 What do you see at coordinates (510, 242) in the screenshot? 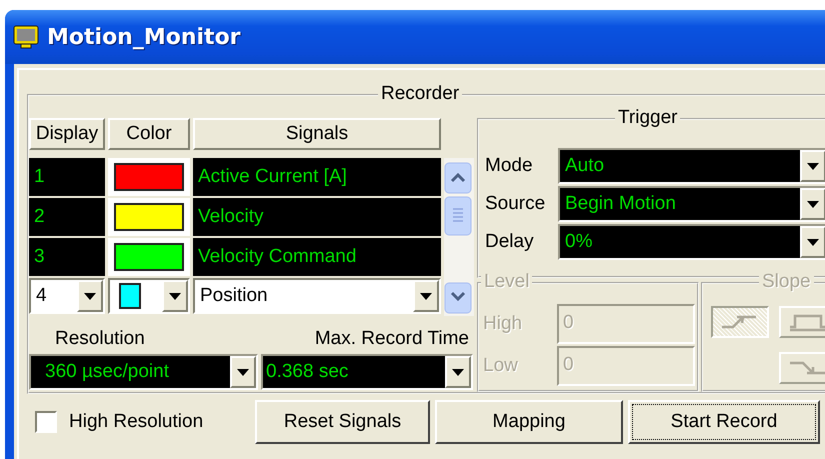
I see `field-label: Delay` at bounding box center [510, 242].